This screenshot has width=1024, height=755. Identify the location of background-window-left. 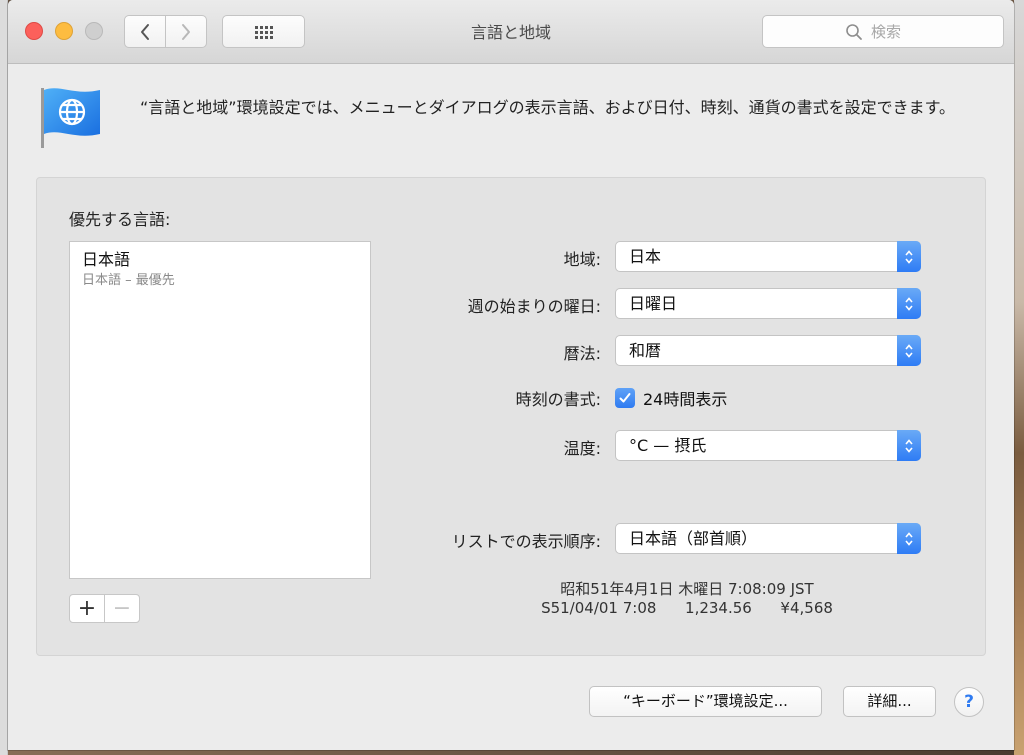
(4, 377).